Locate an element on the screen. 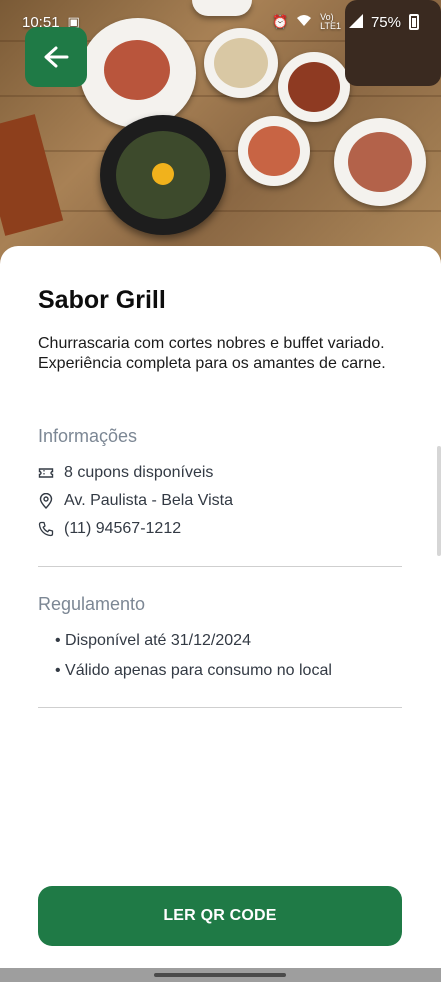  phone-icon is located at coordinates (46, 529).